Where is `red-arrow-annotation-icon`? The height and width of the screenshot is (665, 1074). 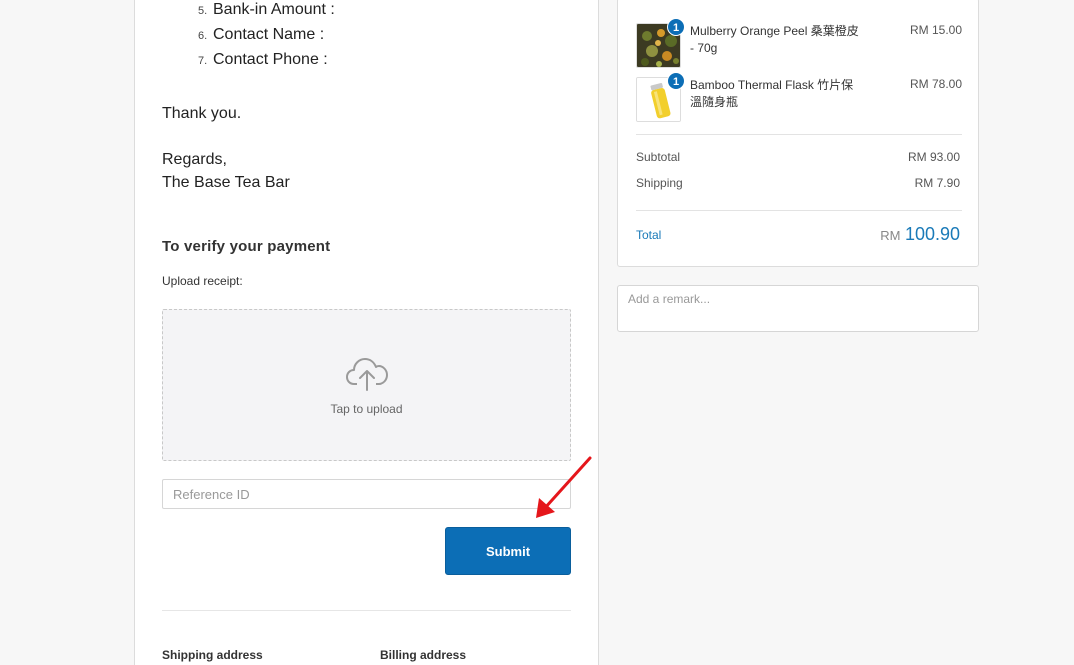 red-arrow-annotation-icon is located at coordinates (564, 487).